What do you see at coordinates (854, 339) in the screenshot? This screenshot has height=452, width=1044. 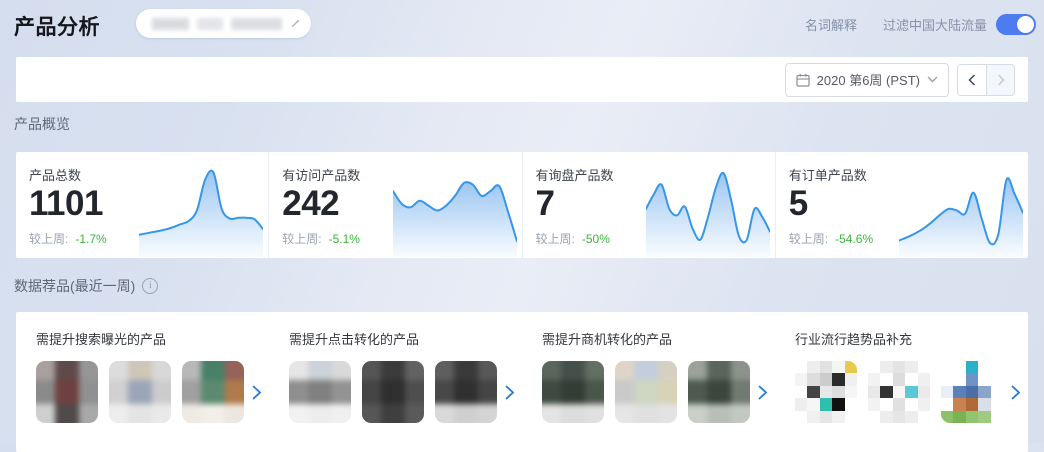 I see `rec-column-title: 行业流行趋势品补充` at bounding box center [854, 339].